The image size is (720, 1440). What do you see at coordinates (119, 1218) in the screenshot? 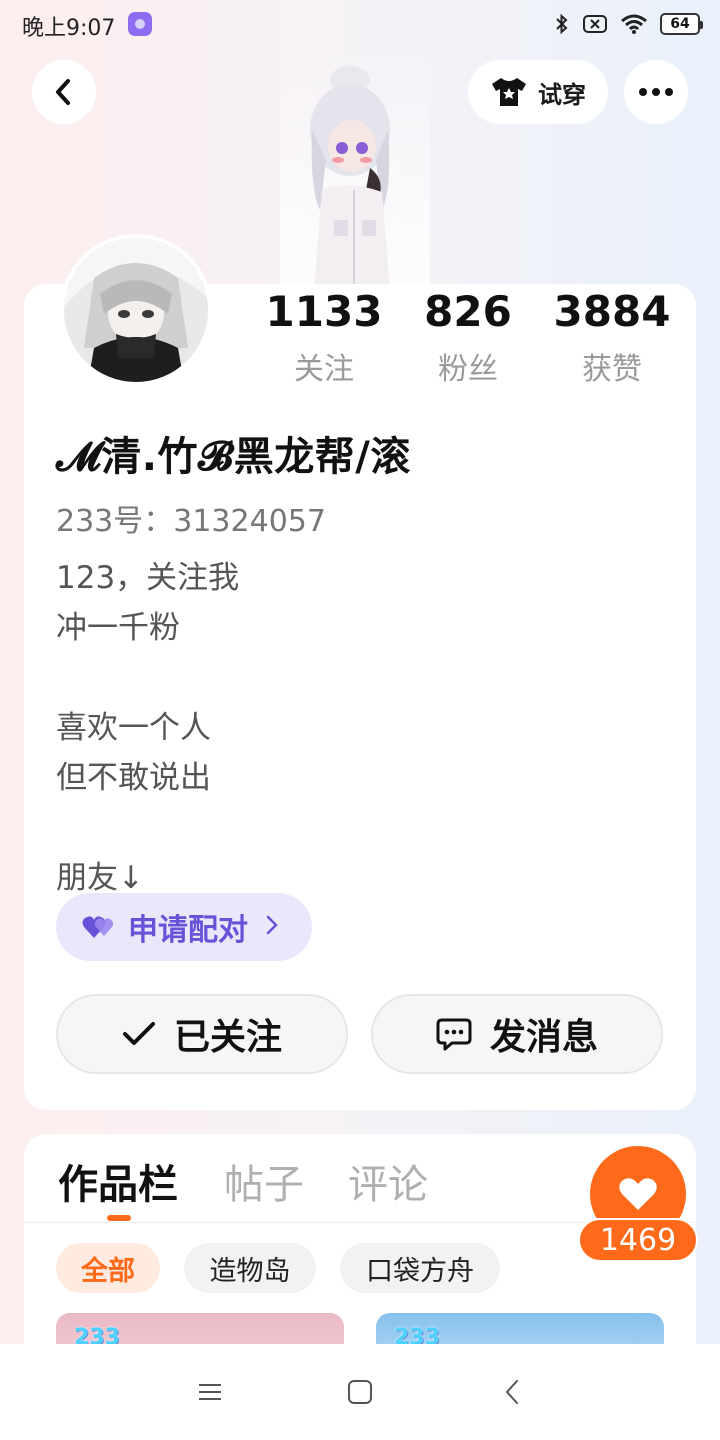
I see `tab-indicator` at bounding box center [119, 1218].